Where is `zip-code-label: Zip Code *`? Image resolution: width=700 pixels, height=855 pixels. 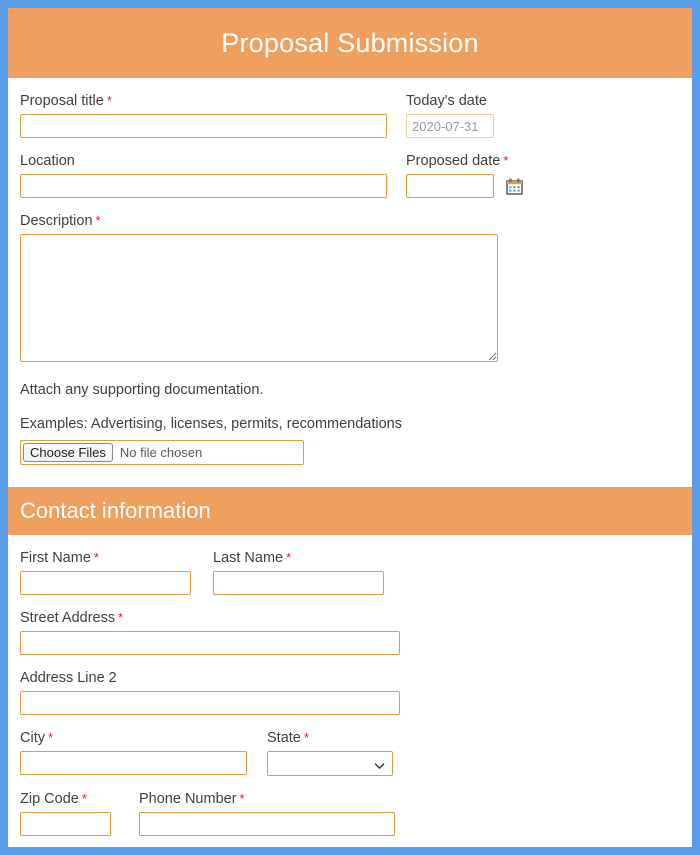
zip-code-label: Zip Code * is located at coordinates (65, 799).